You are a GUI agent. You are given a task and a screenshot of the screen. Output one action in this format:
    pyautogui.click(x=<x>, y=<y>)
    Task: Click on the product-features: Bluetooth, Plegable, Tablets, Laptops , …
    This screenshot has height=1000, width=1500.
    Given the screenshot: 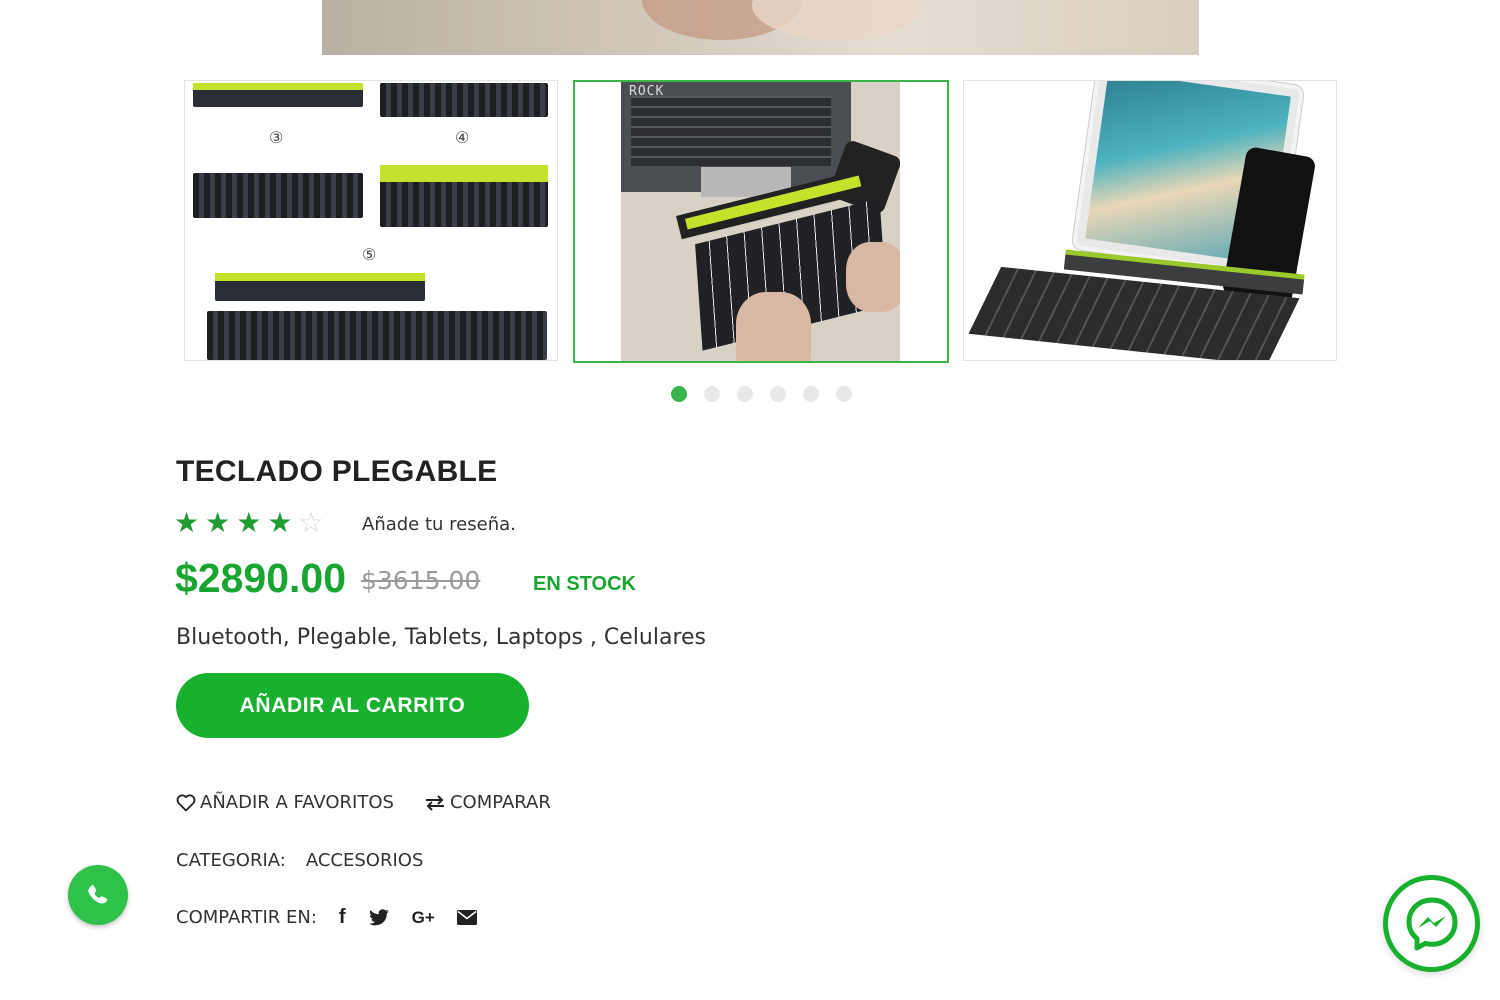 What is the action you would take?
    pyautogui.click(x=441, y=637)
    